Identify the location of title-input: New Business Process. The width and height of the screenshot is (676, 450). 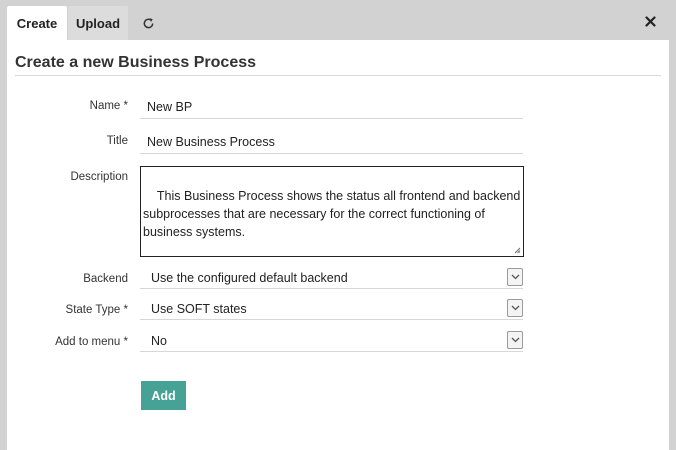
(331, 142).